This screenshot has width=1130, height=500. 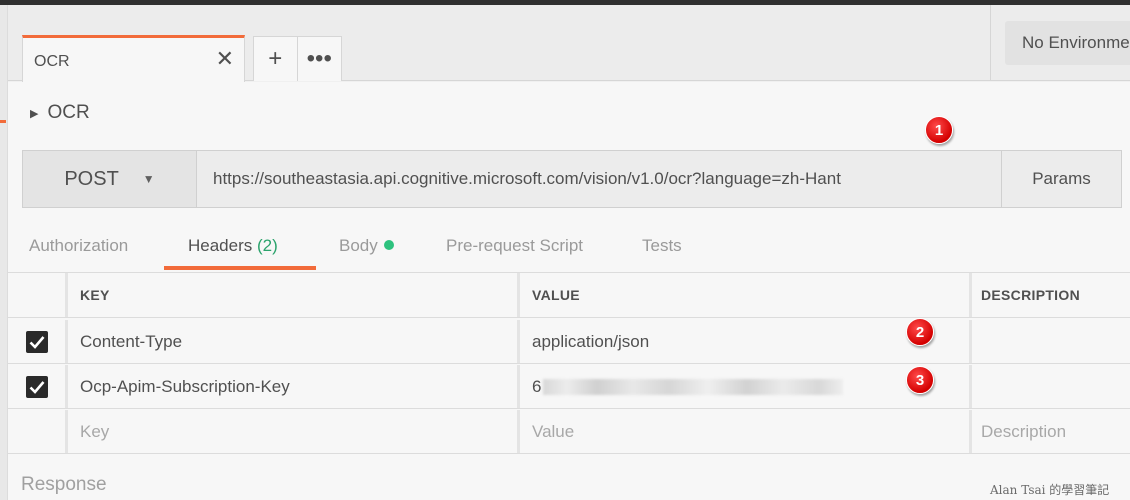 I want to click on header-key-input: Content-Type, so click(x=294, y=341).